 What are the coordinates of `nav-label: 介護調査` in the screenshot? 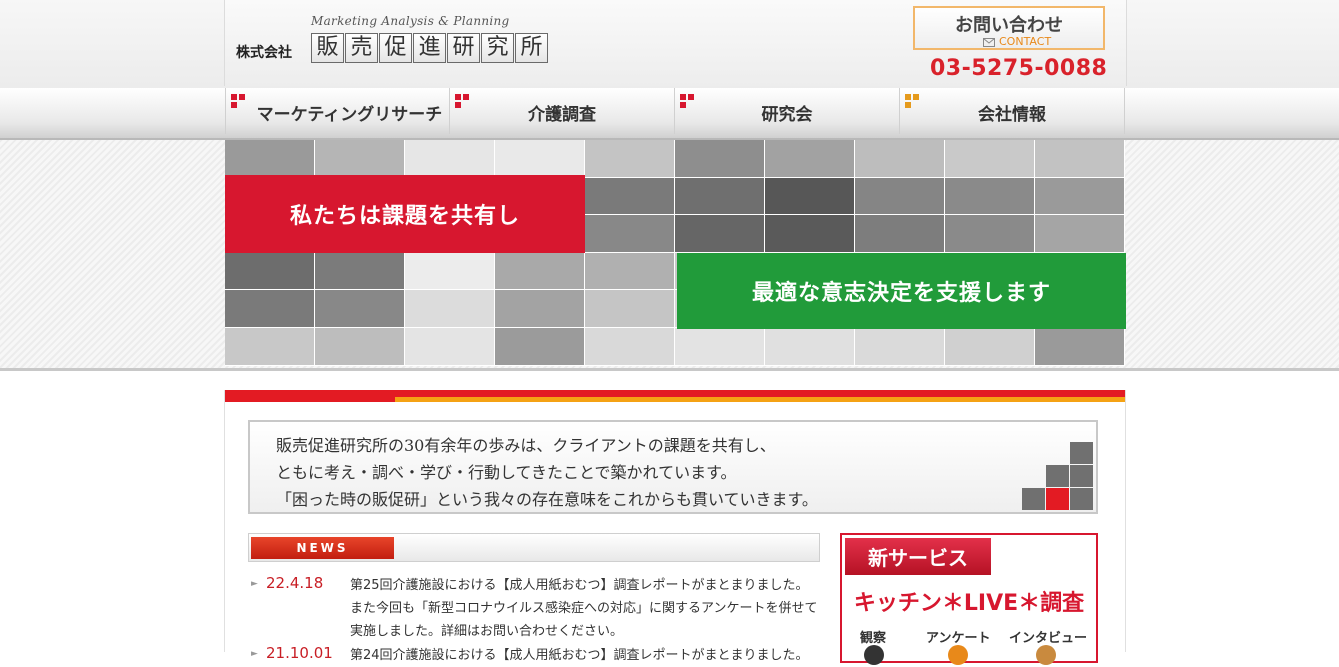 It's located at (562, 115).